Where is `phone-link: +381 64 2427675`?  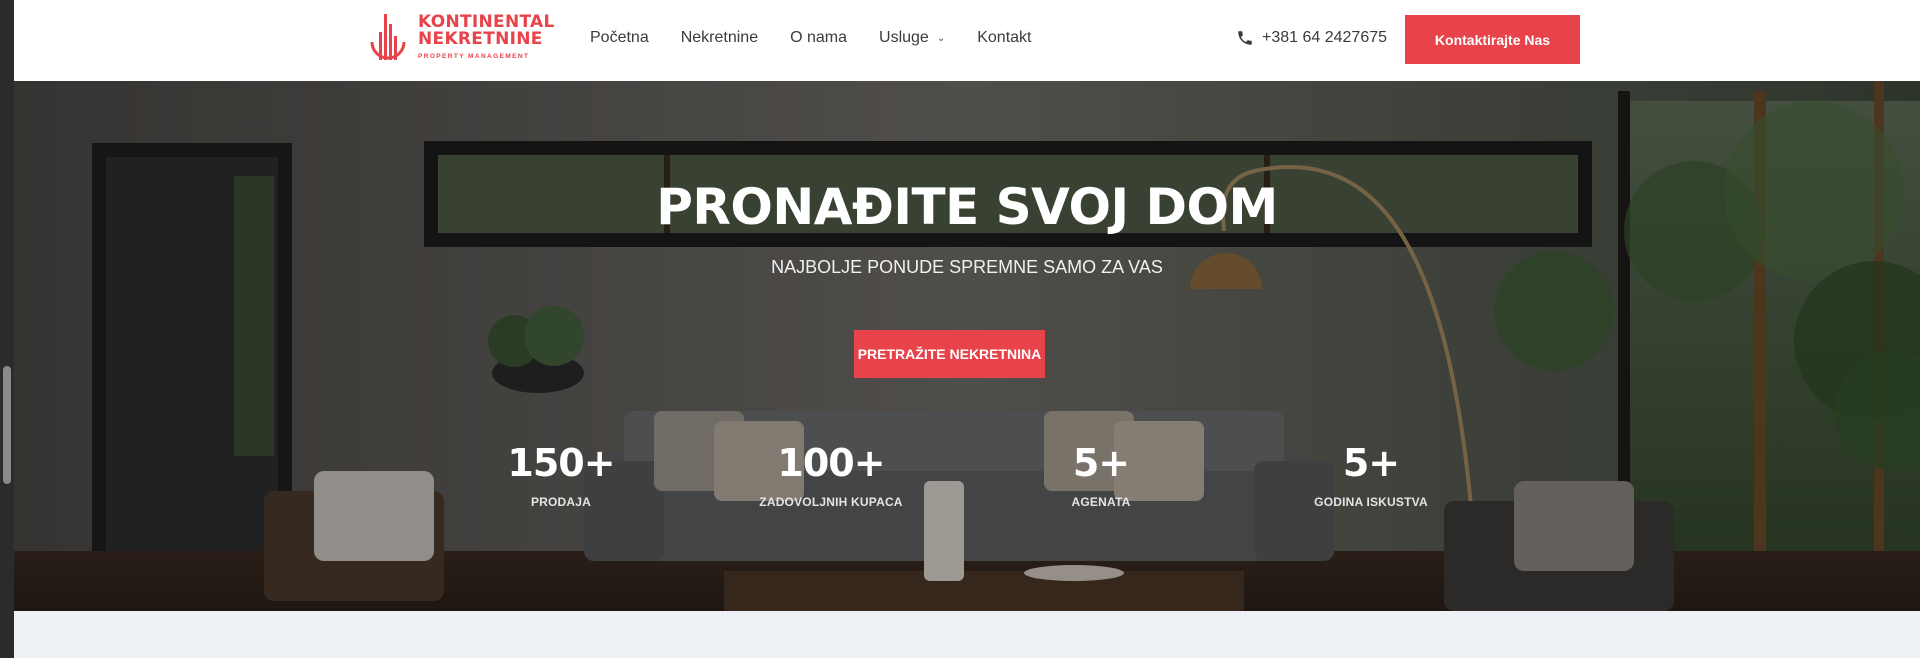
phone-link: +381 64 2427675 is located at coordinates (1311, 38).